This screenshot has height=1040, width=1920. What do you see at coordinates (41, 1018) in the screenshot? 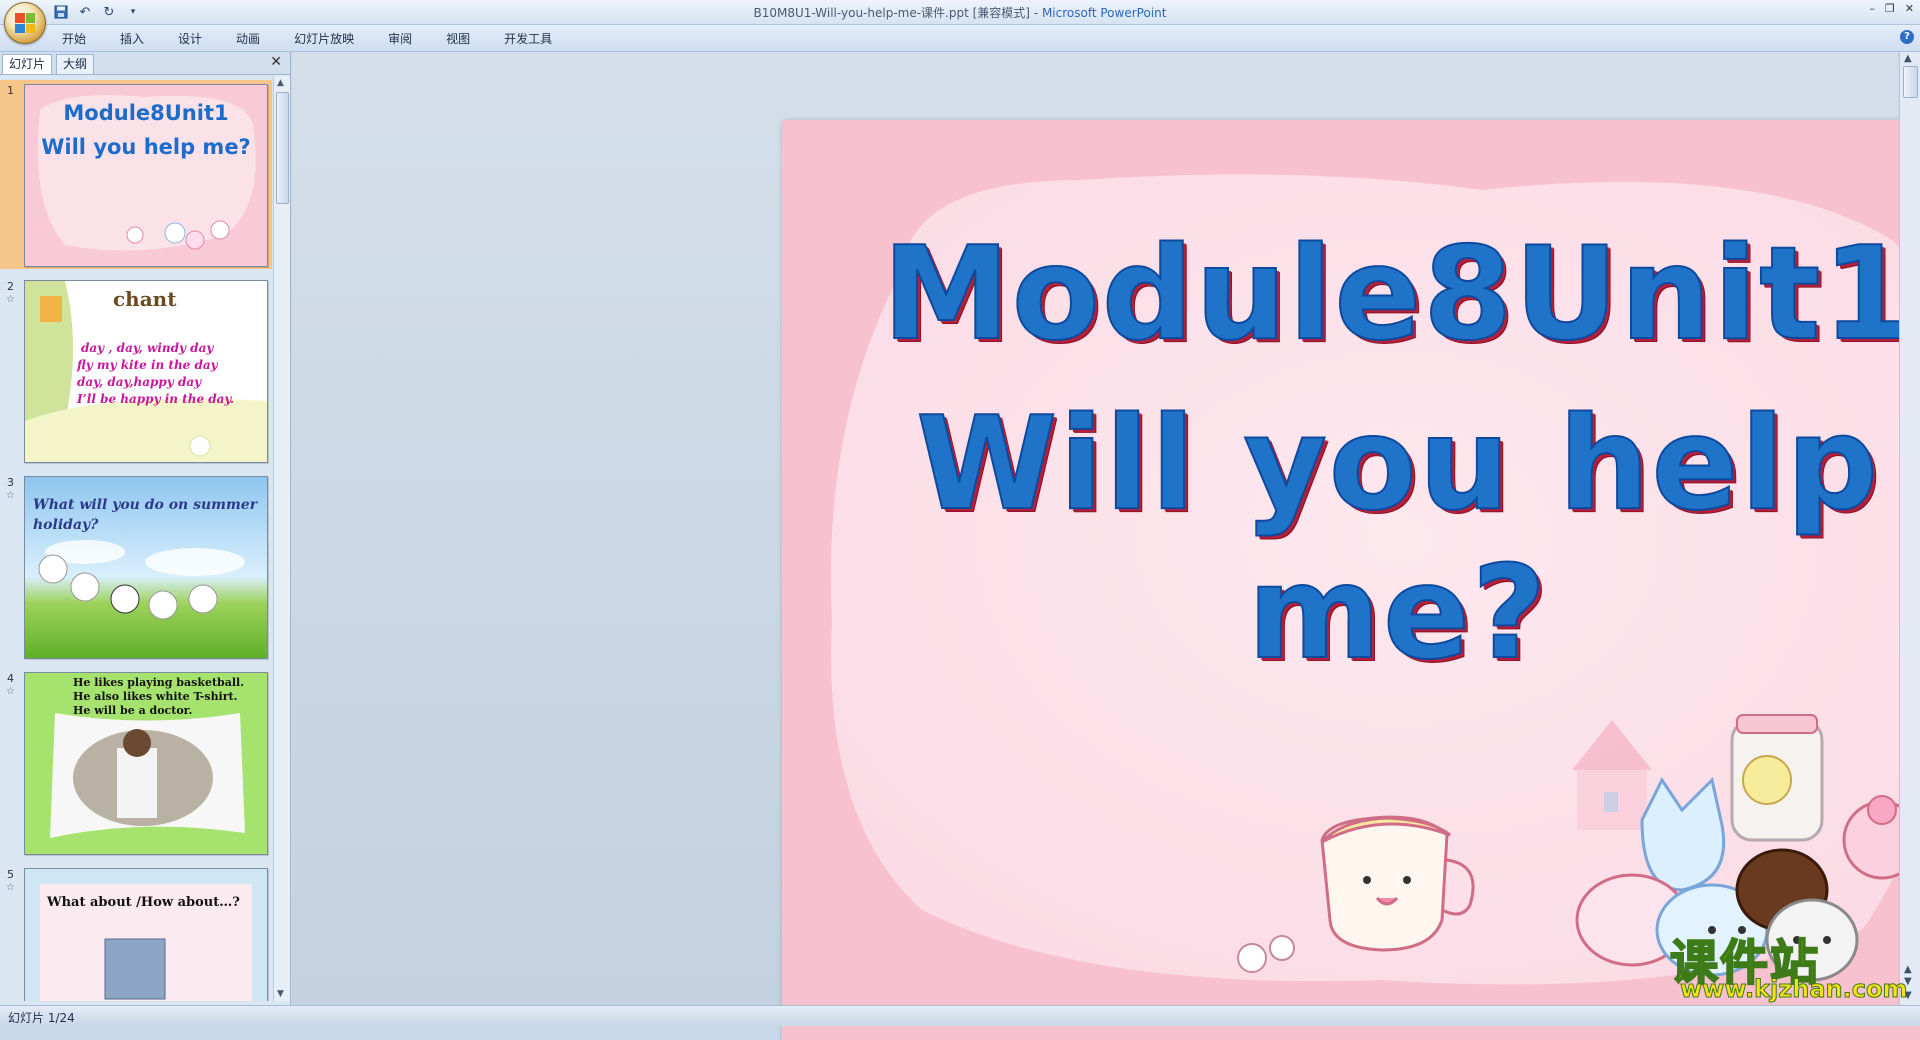
I see `slide-counter: 幻灯片 1/24` at bounding box center [41, 1018].